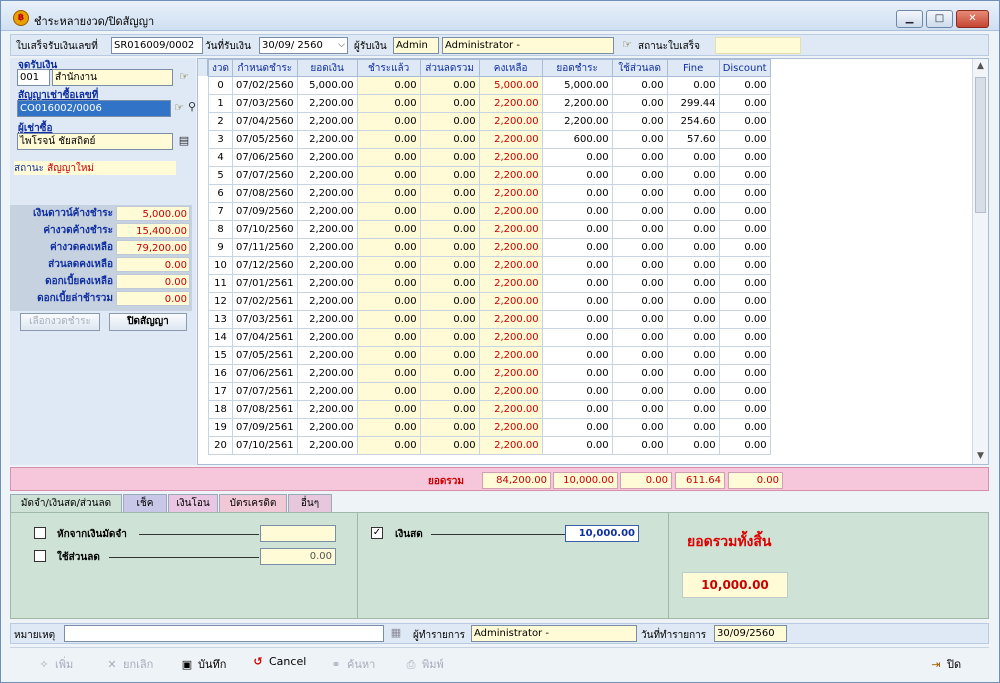  Describe the element at coordinates (423, 664) in the screenshot. I see `print-button: ⎙ พิมพ์` at that location.